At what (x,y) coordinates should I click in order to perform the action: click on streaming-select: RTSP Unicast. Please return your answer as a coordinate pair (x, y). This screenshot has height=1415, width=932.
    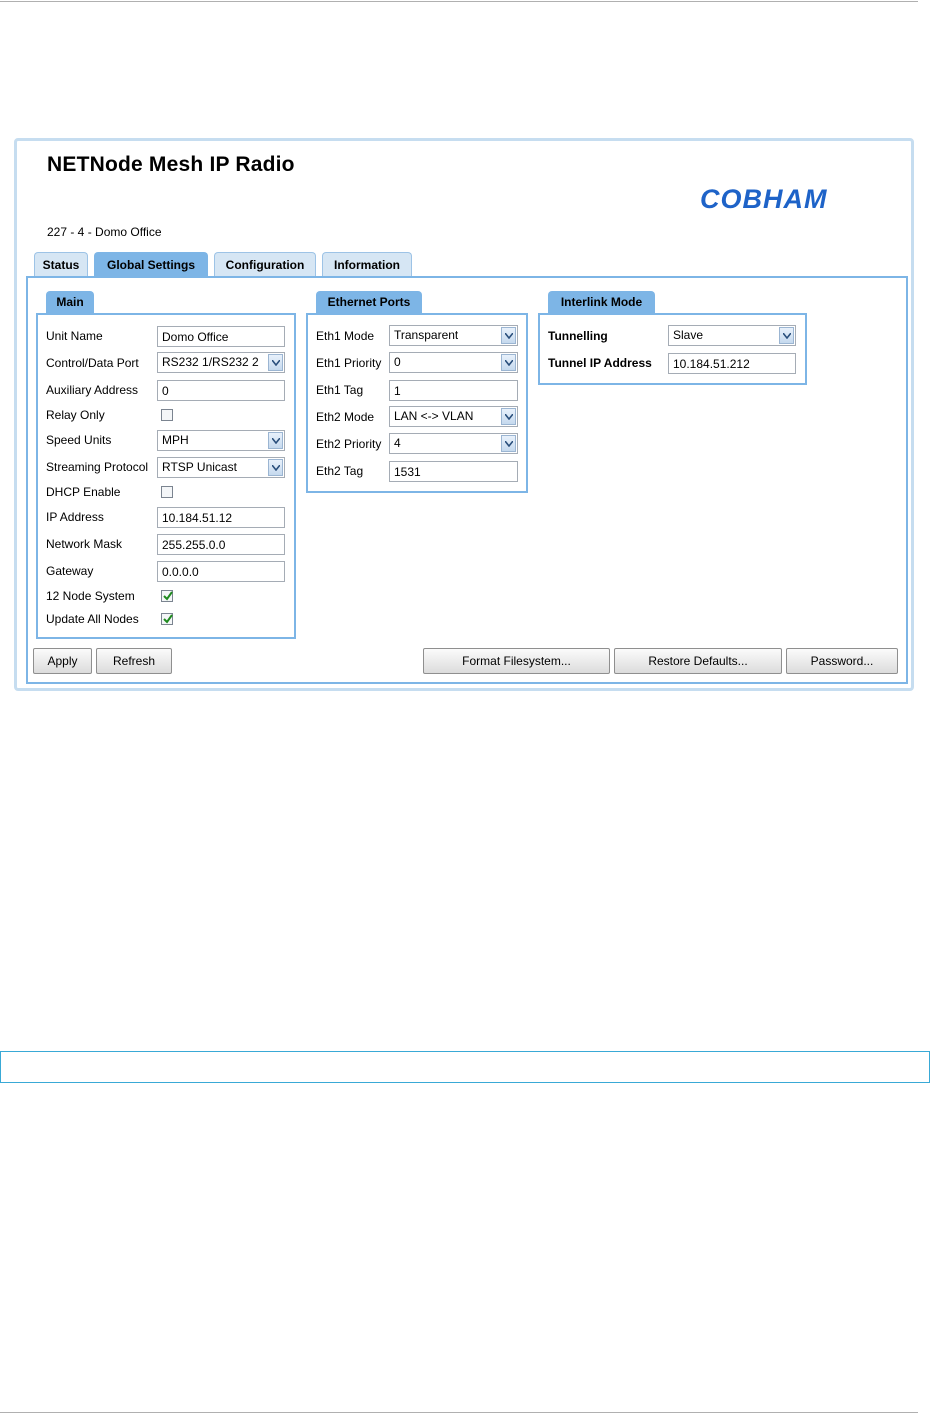
    Looking at the image, I should click on (221, 467).